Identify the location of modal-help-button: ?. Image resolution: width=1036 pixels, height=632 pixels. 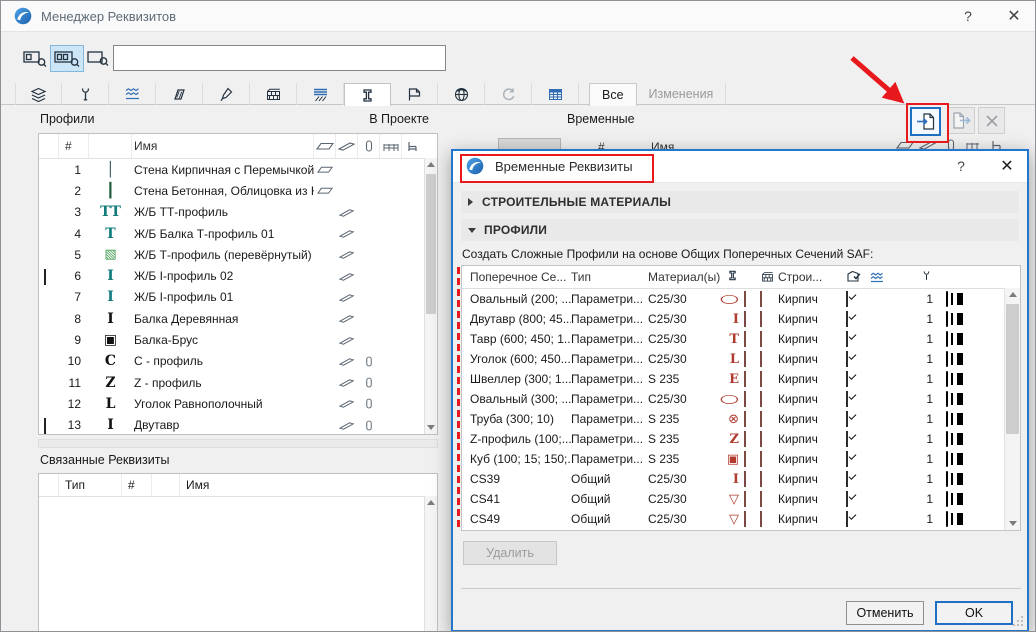
(961, 166).